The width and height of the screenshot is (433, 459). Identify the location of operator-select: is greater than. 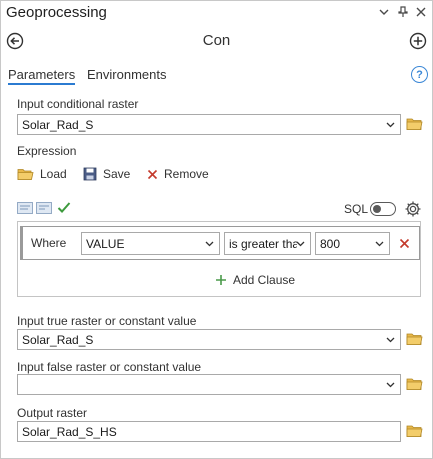
(267, 243).